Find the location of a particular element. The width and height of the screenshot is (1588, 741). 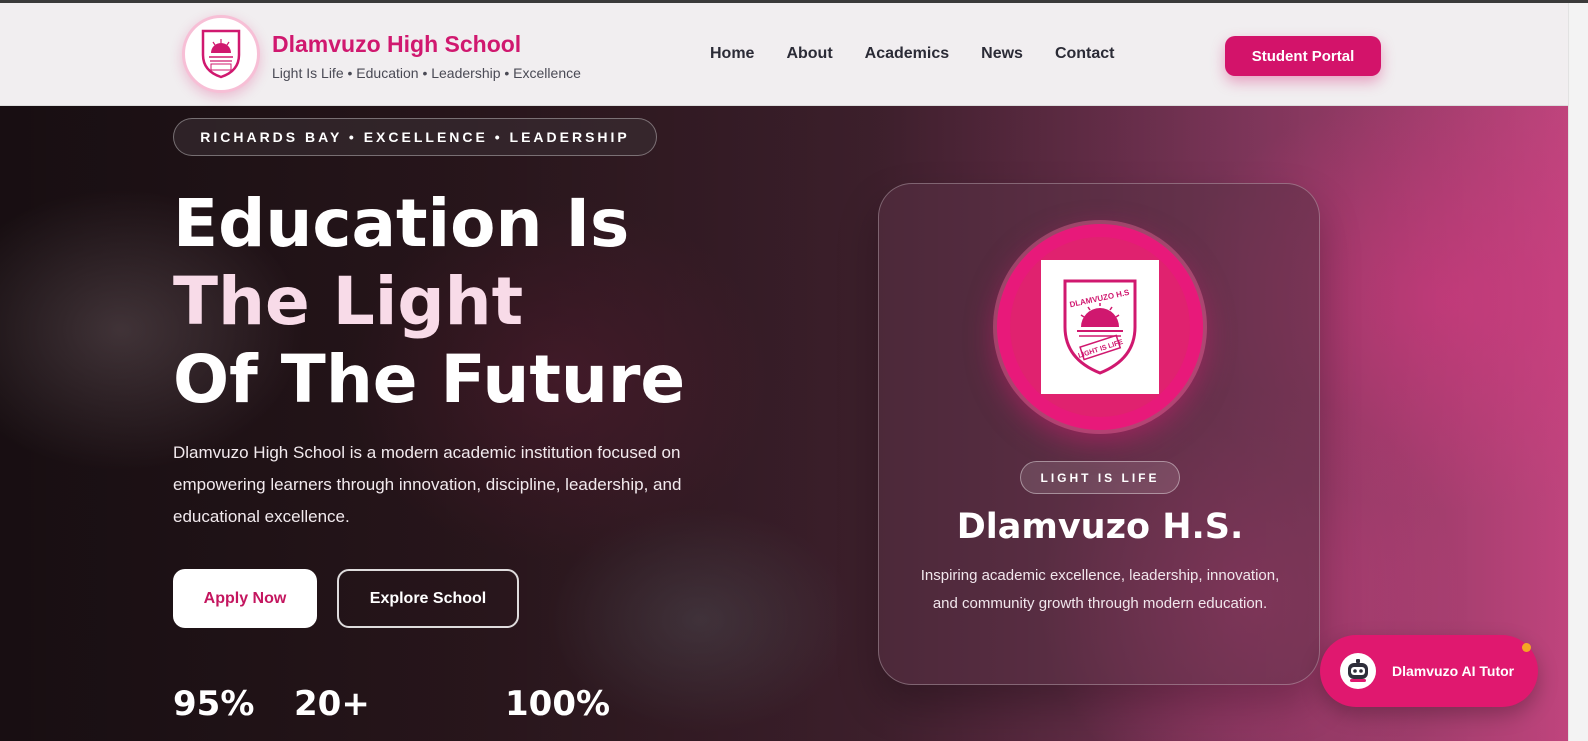

school-crest: DLAMVUZO H.S LIGHT IS LIFE is located at coordinates (1100, 327).